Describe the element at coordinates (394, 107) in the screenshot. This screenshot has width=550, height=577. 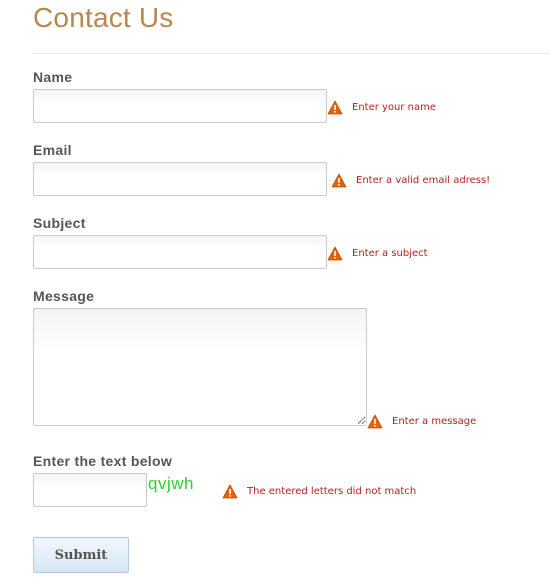
I see `name-error-text: Enter your name` at that location.